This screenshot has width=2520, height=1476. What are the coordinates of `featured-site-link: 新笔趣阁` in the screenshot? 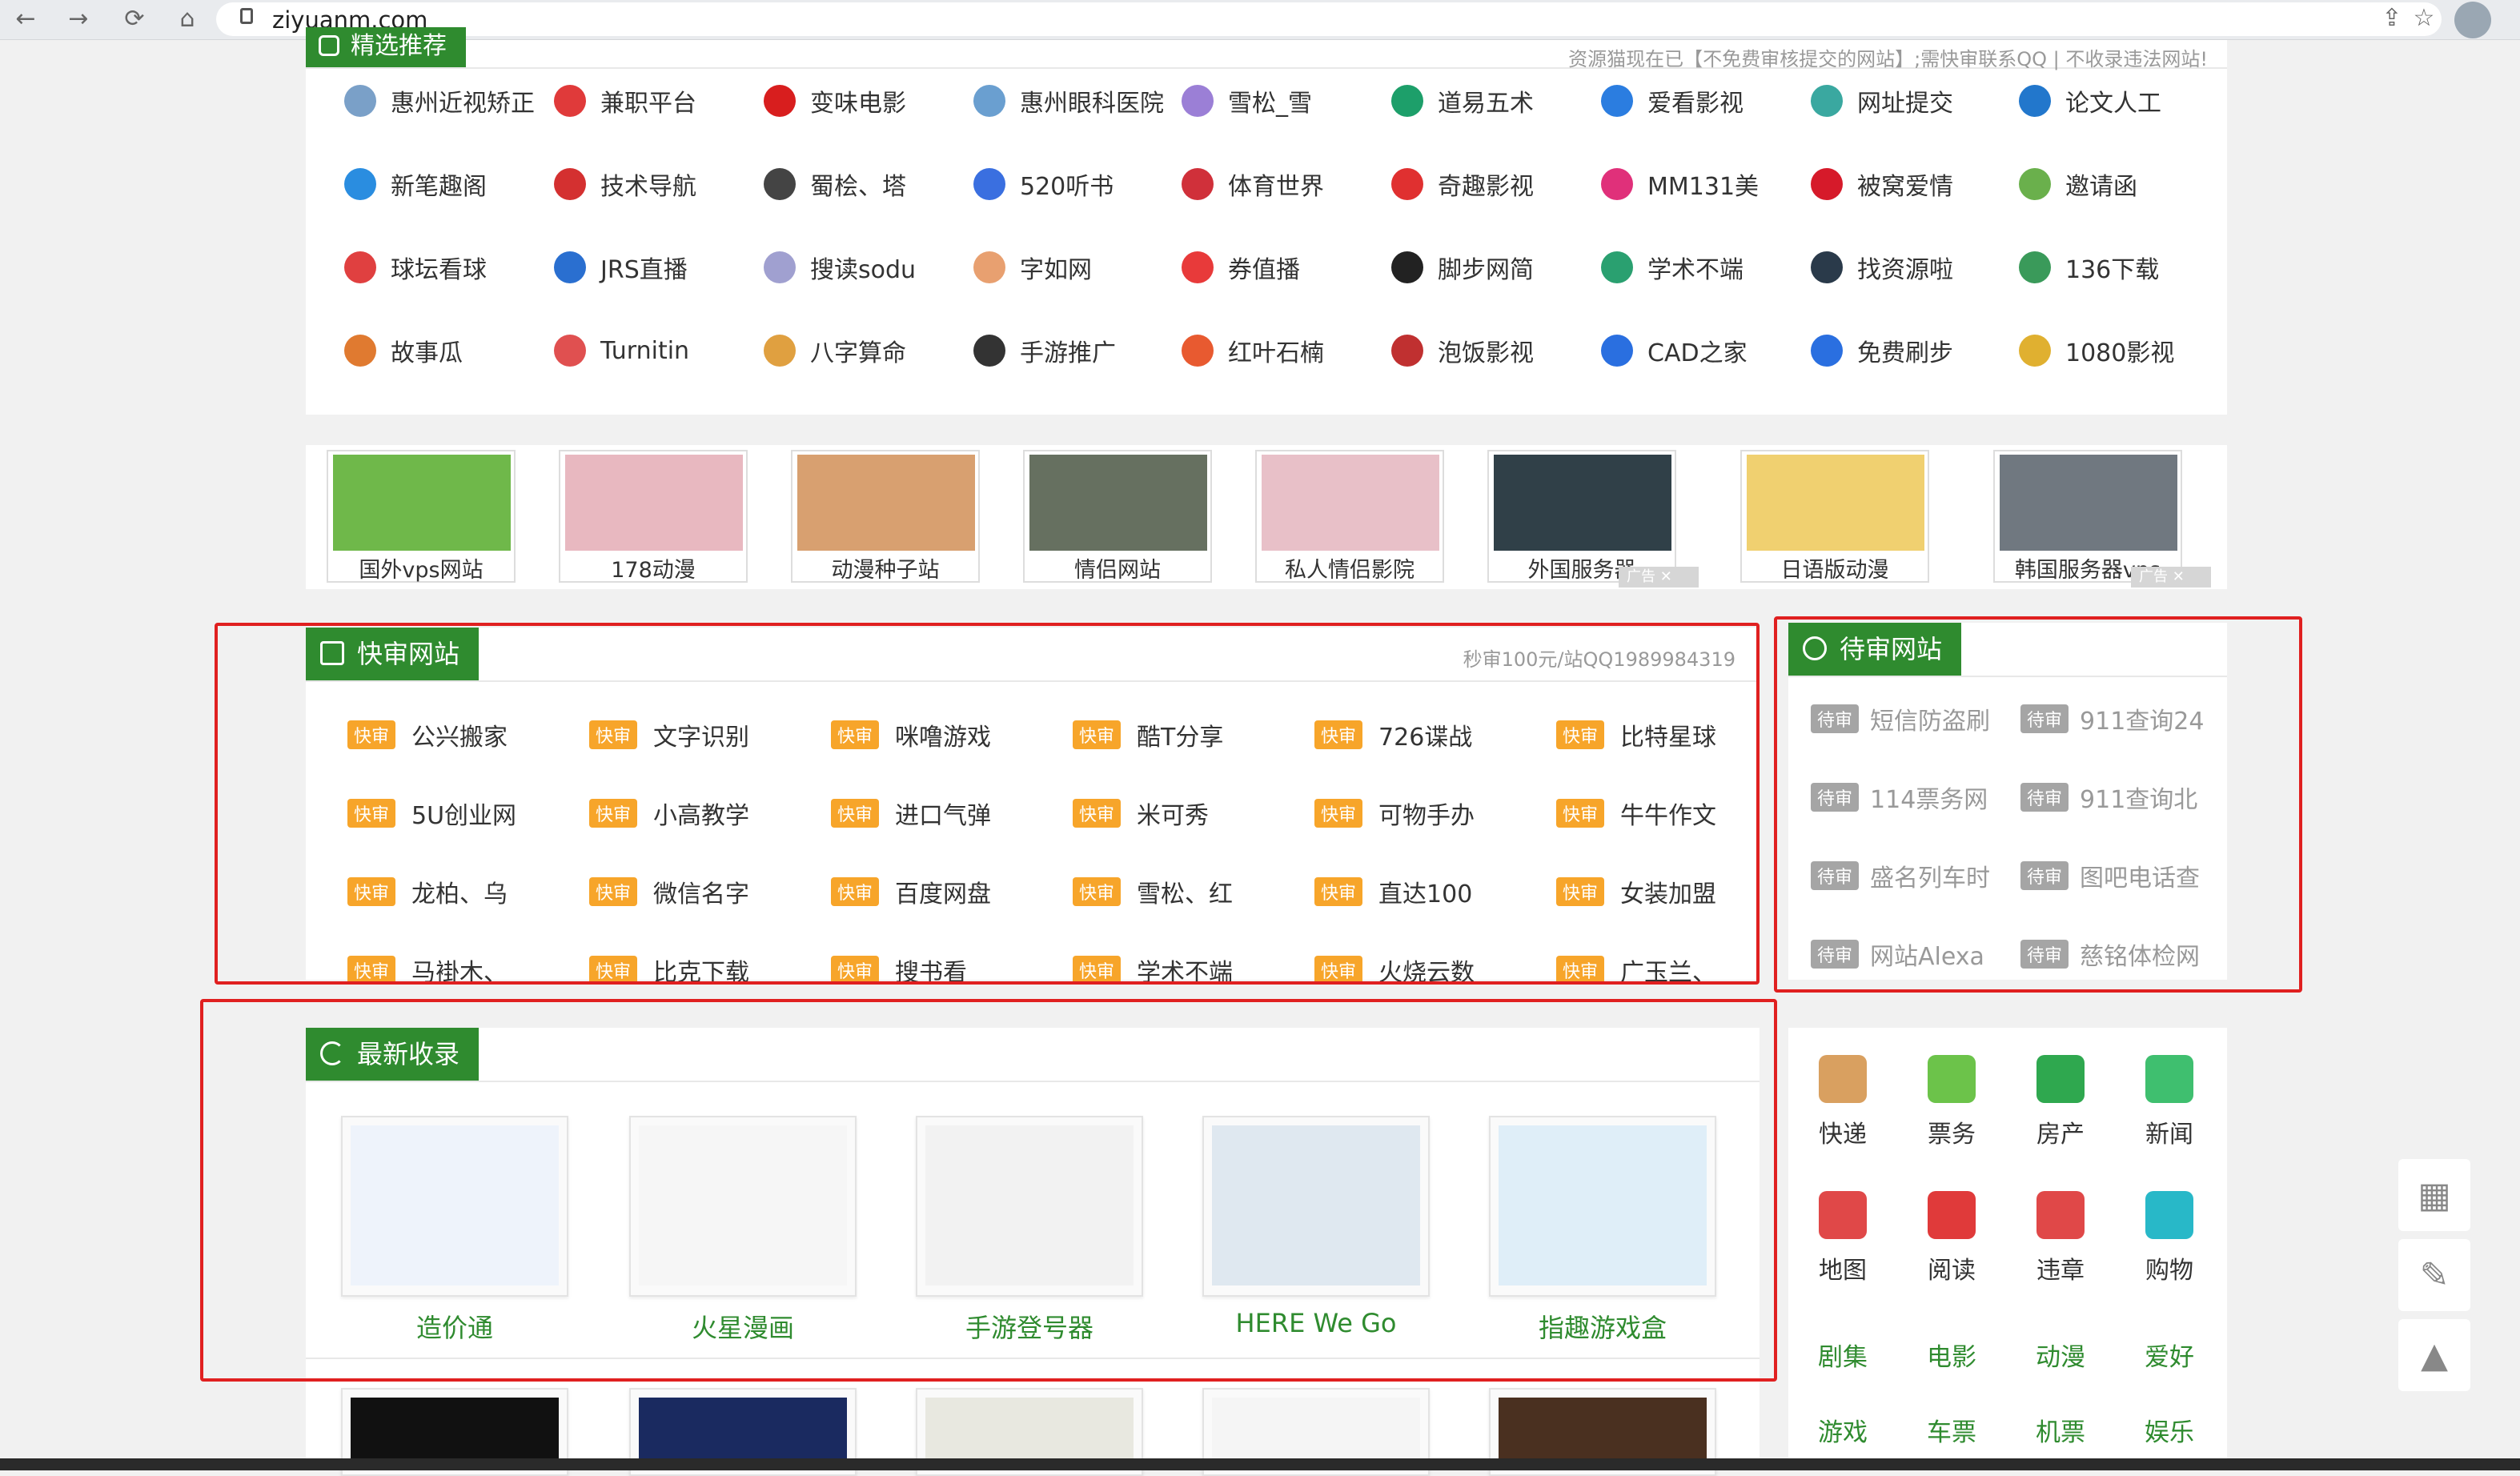 It's located at (444, 184).